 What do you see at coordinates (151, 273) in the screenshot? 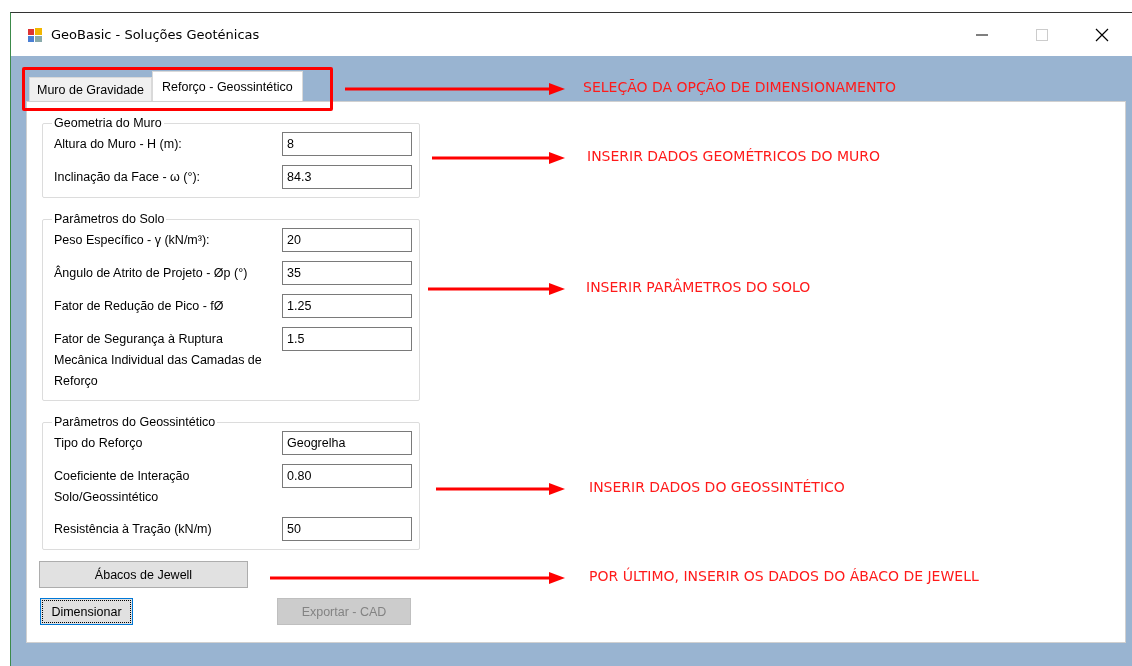
I see `field-label: Ângulo de Atrito de Projeto - Øp (°)` at bounding box center [151, 273].